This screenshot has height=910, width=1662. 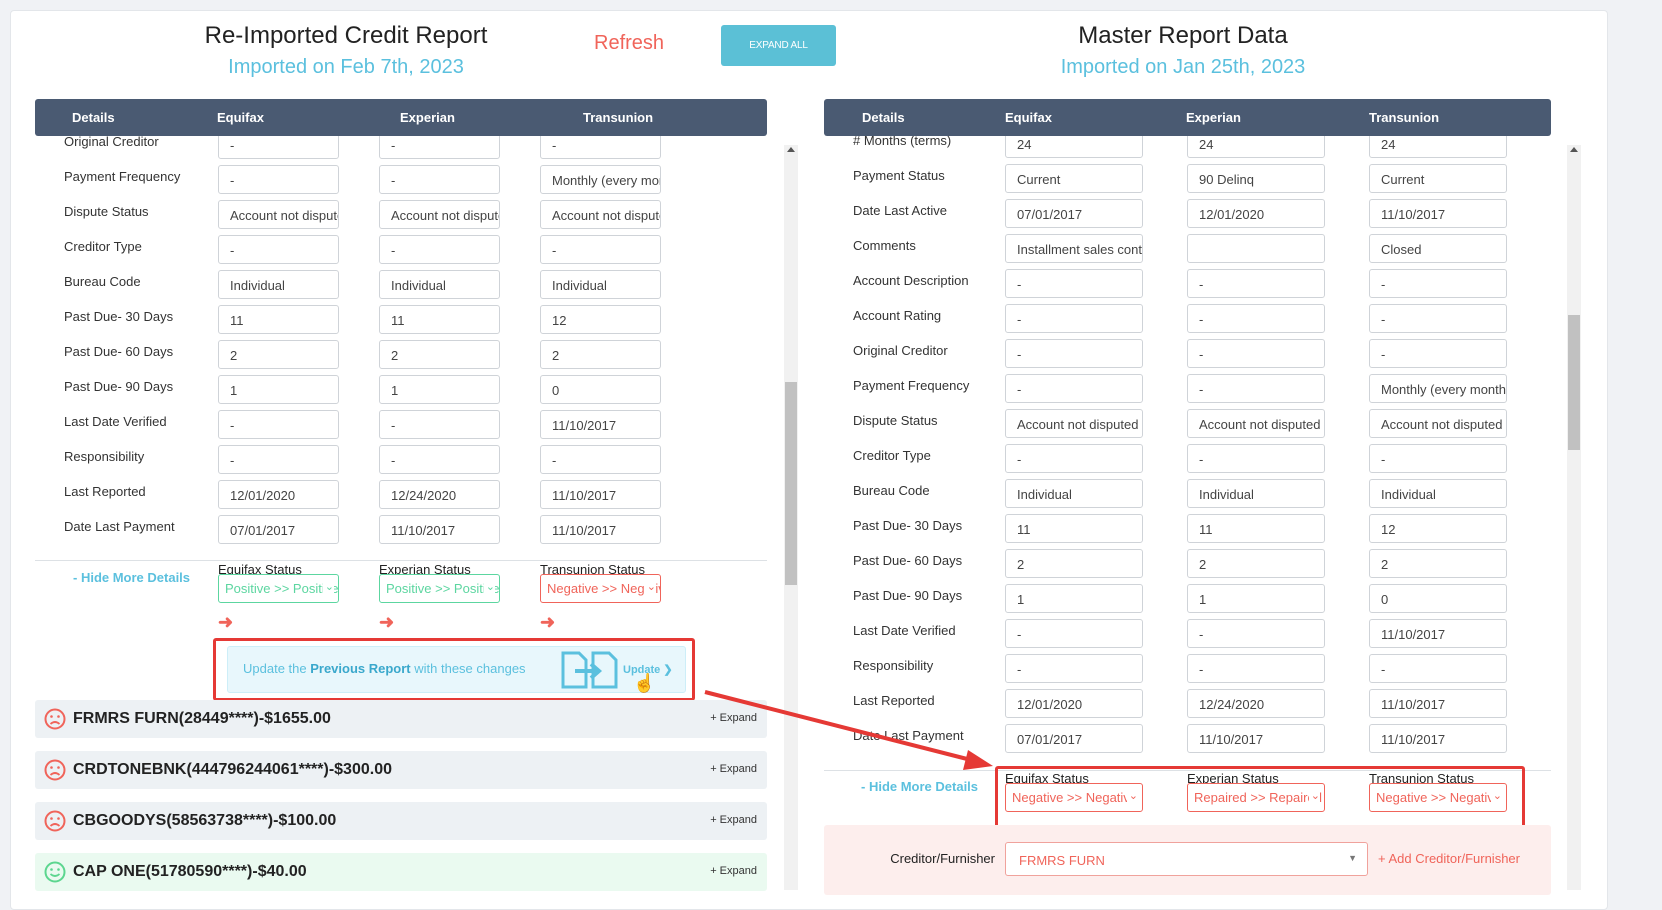 I want to click on account-row: FRMRS FURN(28449****)-$1655.00 + Expand, so click(x=401, y=719).